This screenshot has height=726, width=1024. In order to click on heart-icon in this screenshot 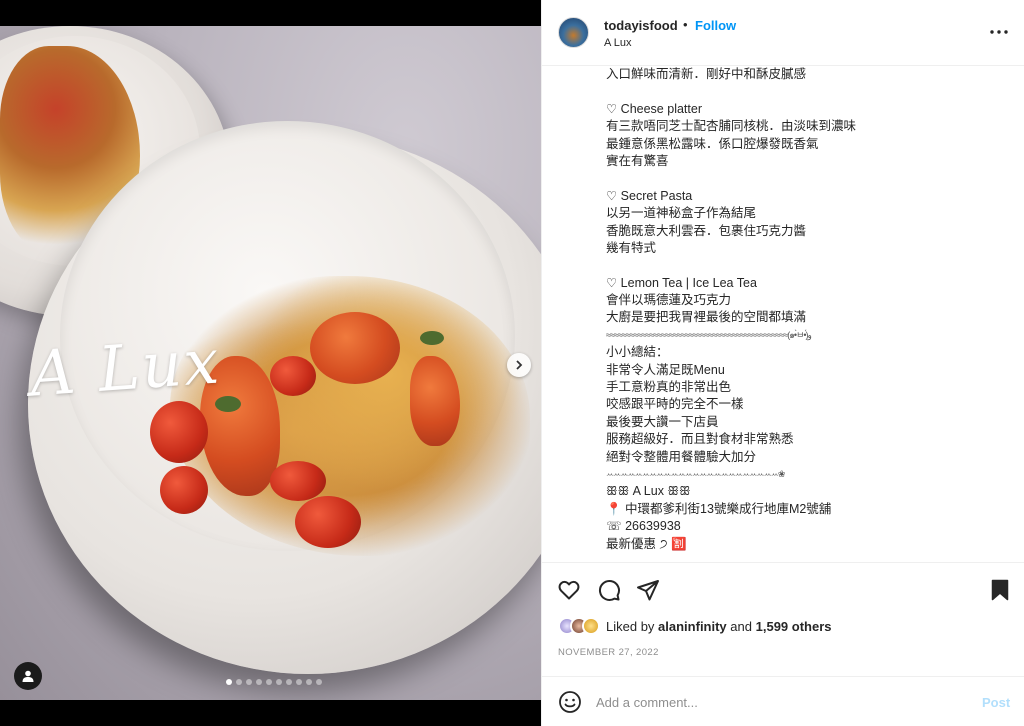, I will do `click(569, 590)`.